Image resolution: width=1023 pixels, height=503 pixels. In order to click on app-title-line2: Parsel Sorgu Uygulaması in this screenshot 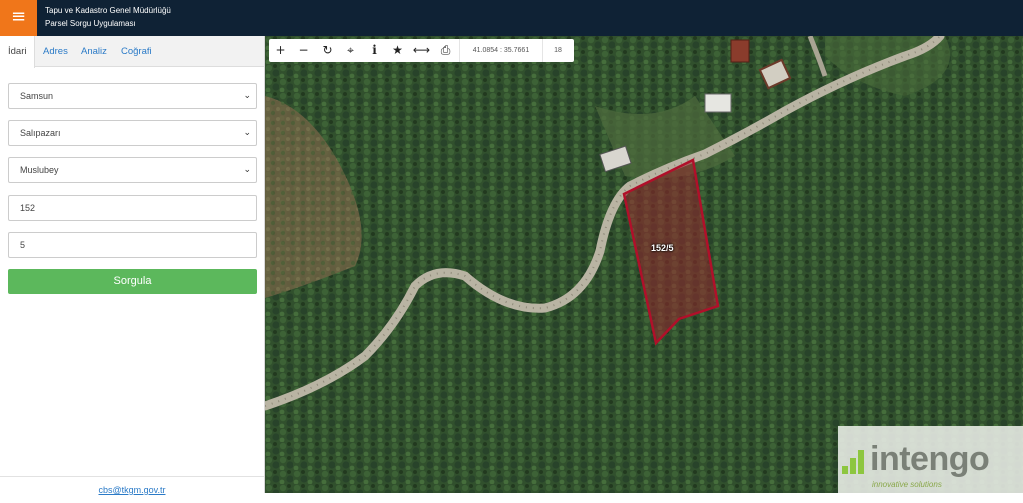, I will do `click(90, 23)`.